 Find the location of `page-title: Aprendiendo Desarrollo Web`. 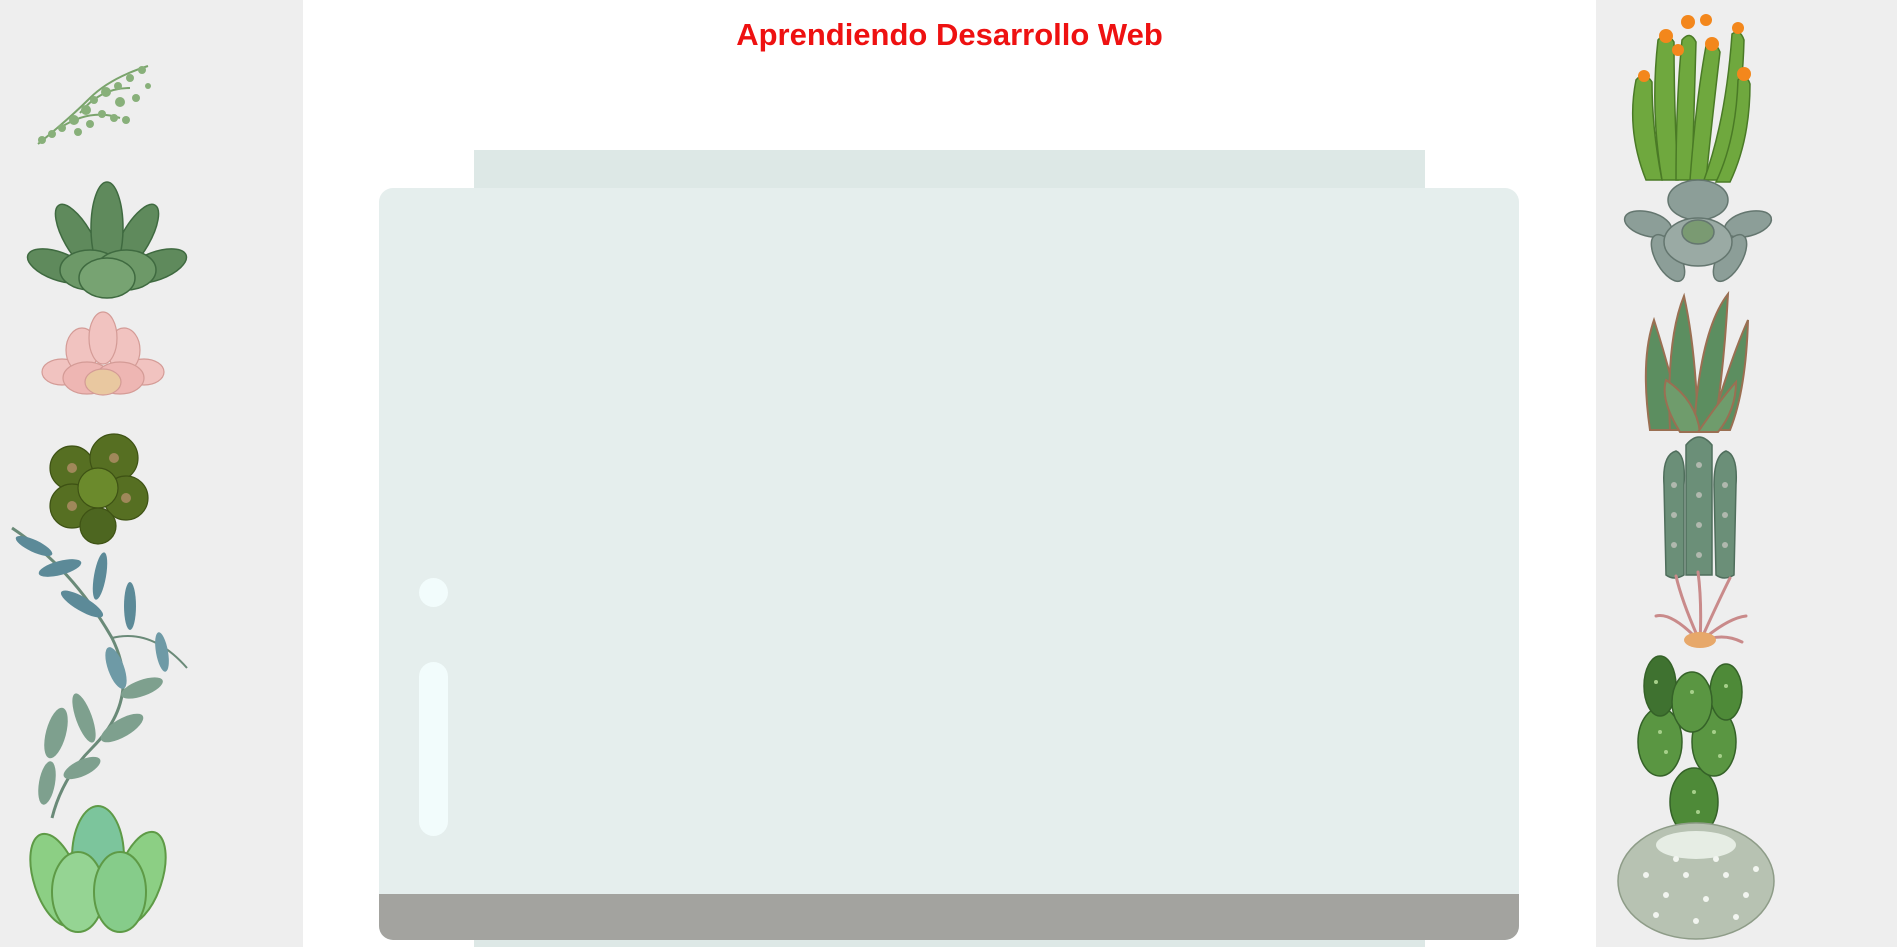

page-title: Aprendiendo Desarrollo Web is located at coordinates (949, 34).